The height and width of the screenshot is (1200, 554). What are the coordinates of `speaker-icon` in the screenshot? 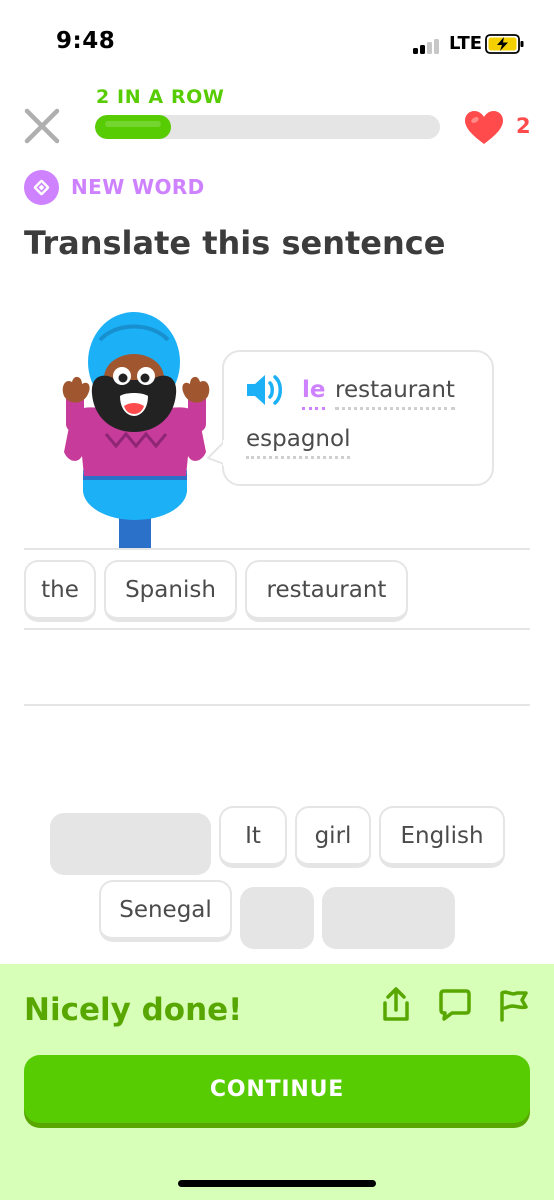 It's located at (265, 390).